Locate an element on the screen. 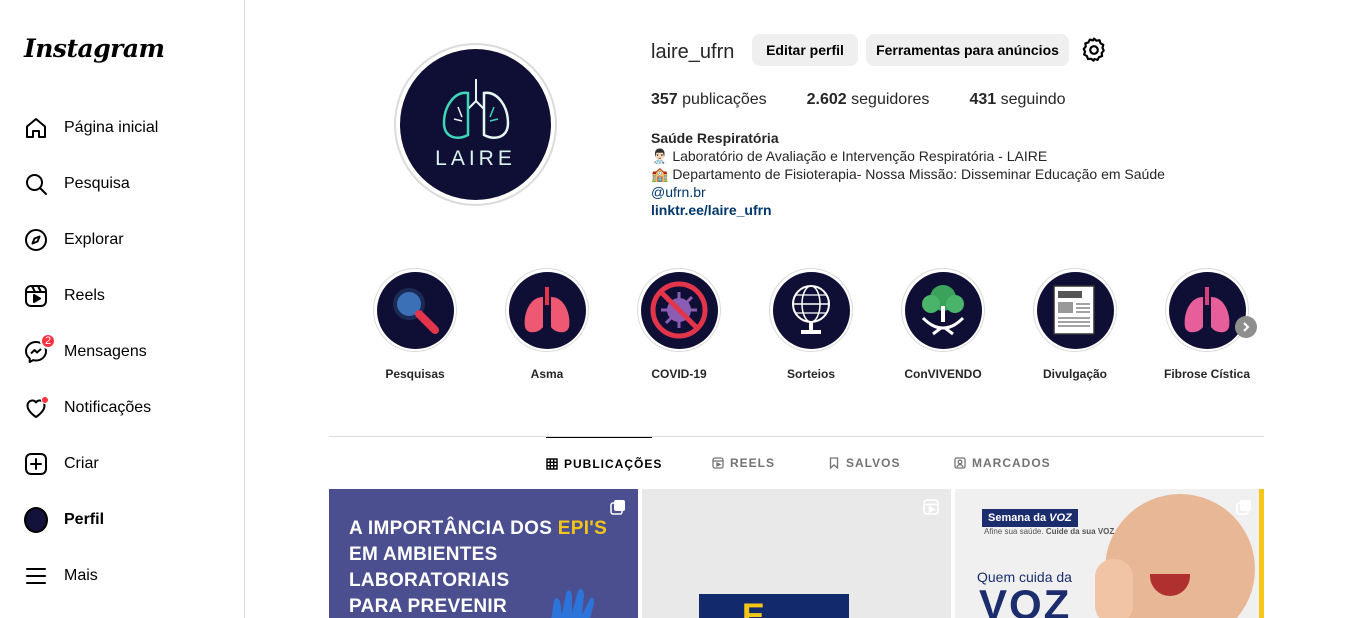 The image size is (1351, 618). tab-reels: REELS is located at coordinates (743, 463).